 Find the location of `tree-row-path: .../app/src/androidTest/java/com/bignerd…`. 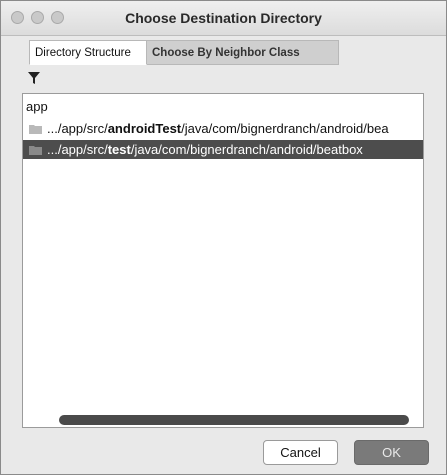

tree-row-path: .../app/src/androidTest/java/com/bignerd… is located at coordinates (218, 128).